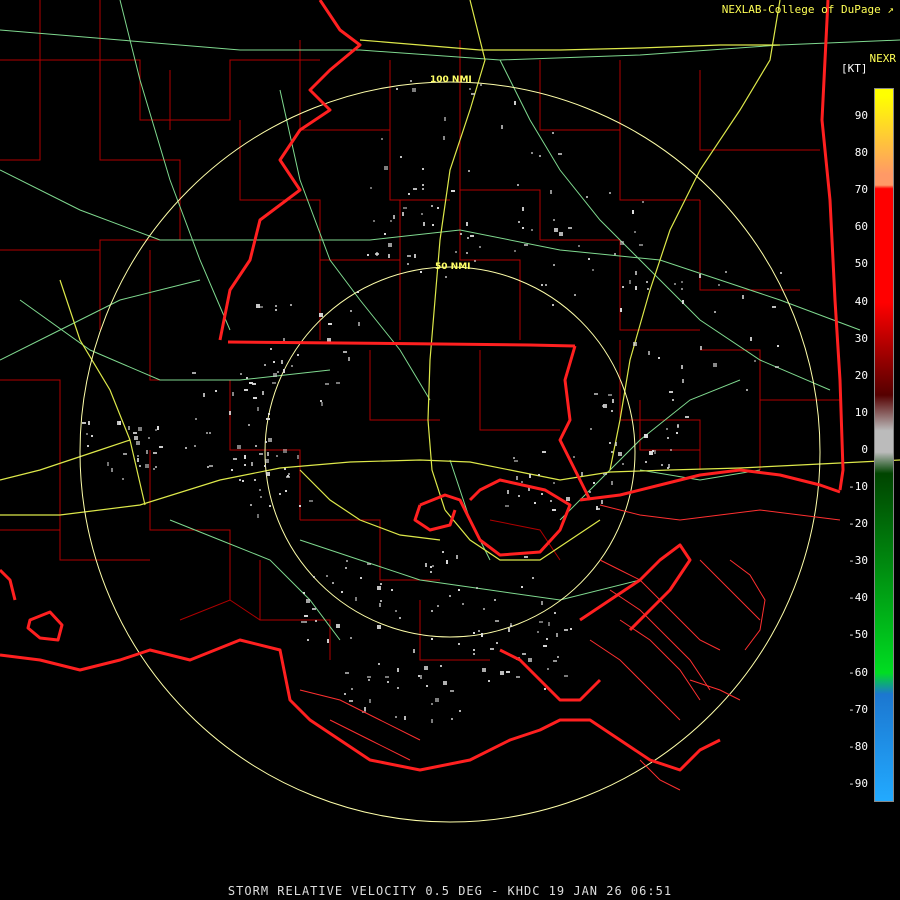 Image resolution: width=900 pixels, height=900 pixels. I want to click on velocity-colorbar, so click(884, 445).